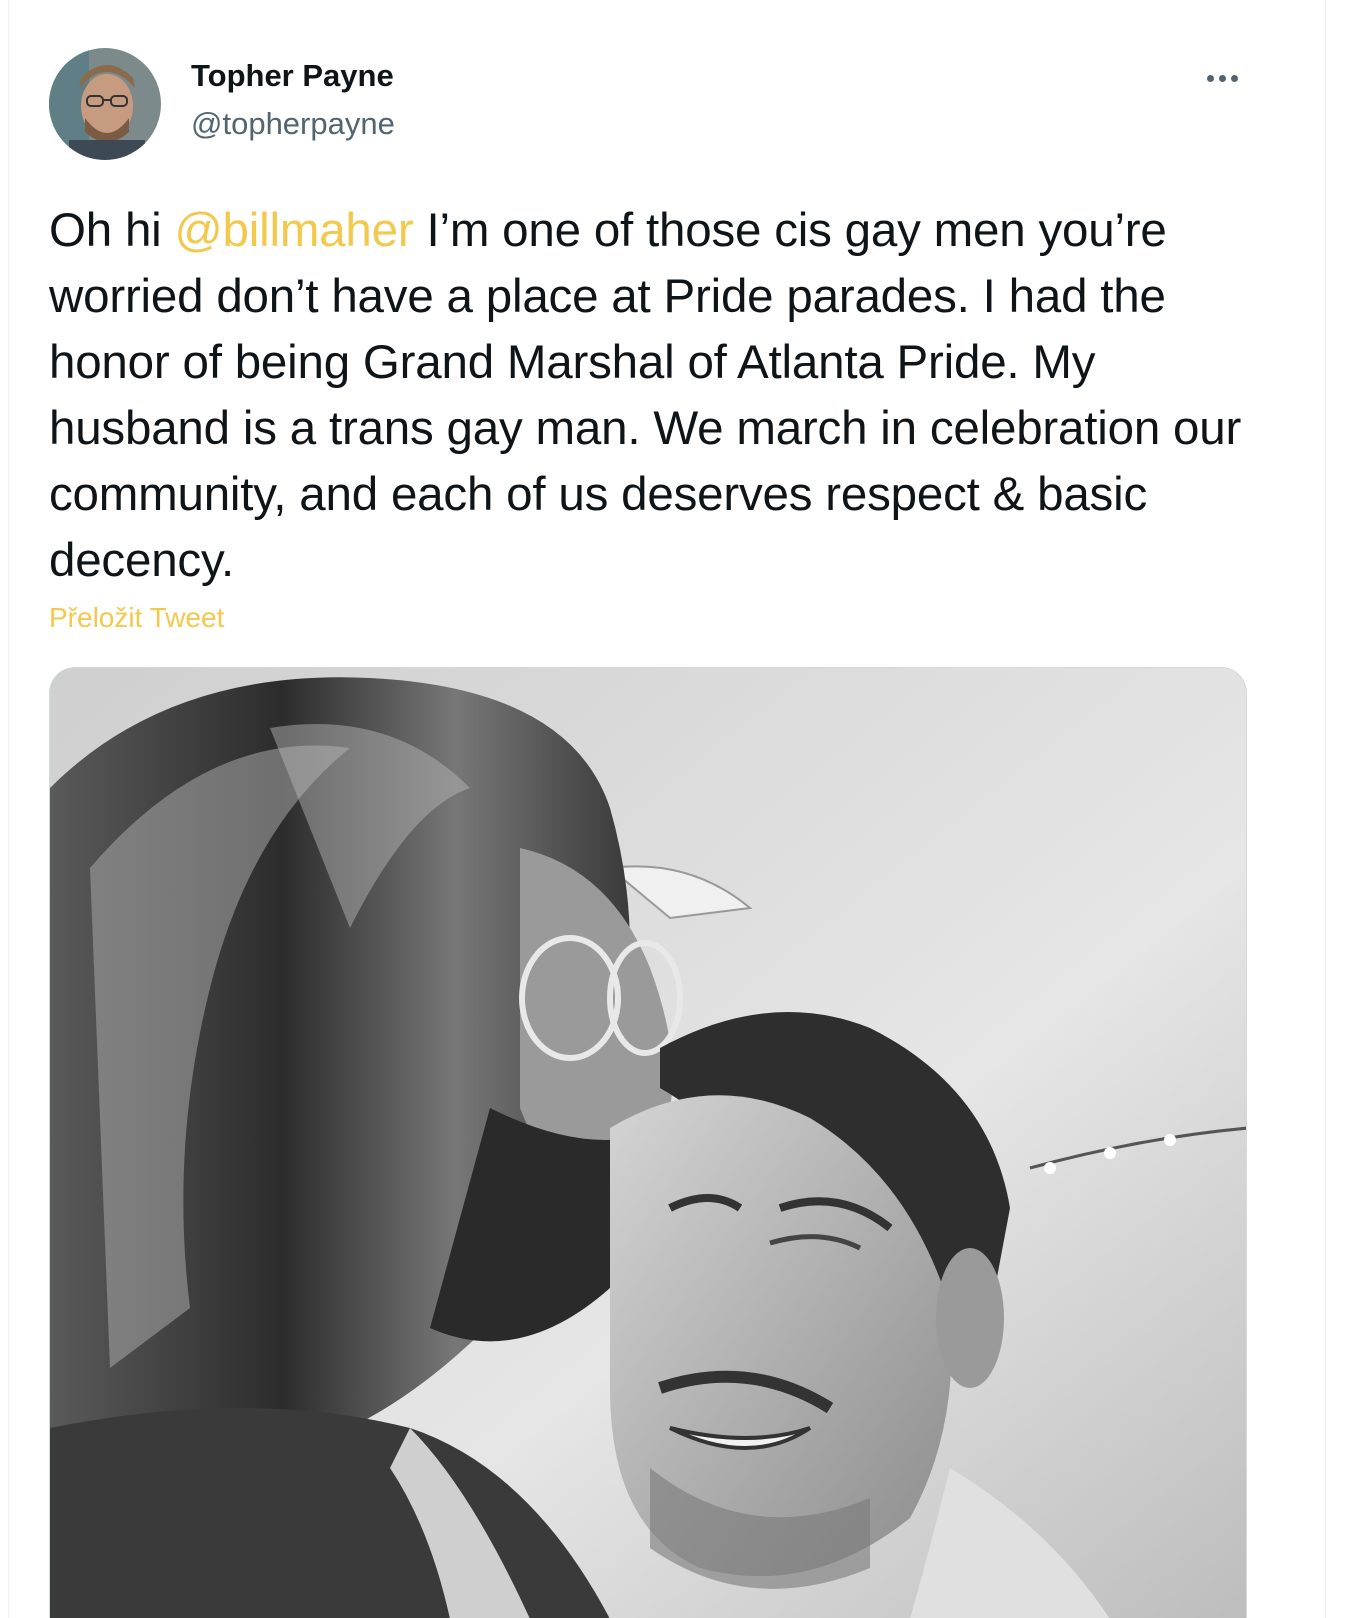  Describe the element at coordinates (294, 230) in the screenshot. I see `mention-link: @billmaher` at that location.